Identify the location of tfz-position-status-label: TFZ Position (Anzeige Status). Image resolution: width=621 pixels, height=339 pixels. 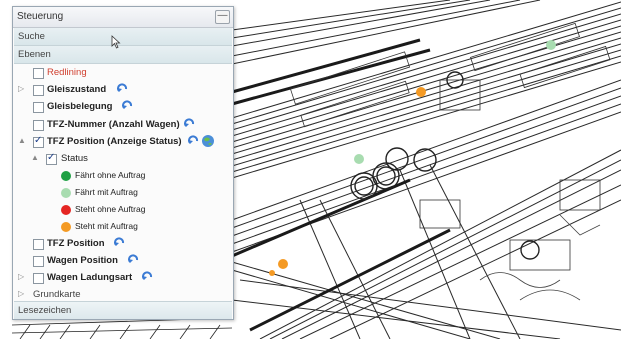
(114, 141).